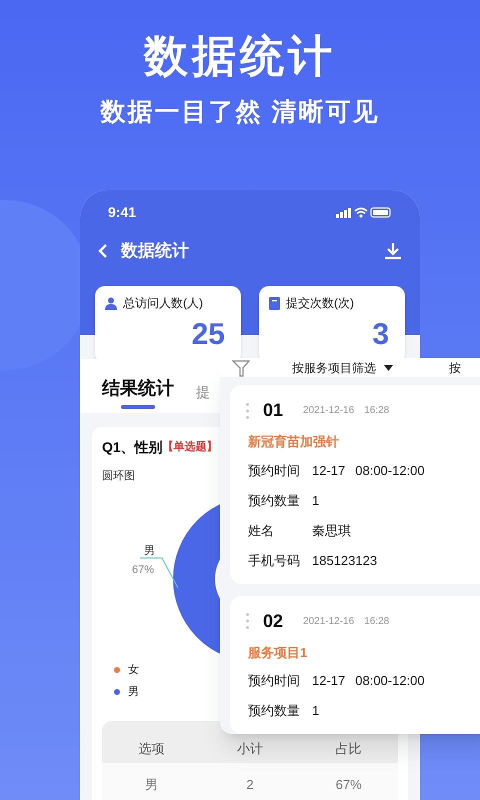 This screenshot has height=800, width=480. I want to click on column-header: 小计, so click(250, 749).